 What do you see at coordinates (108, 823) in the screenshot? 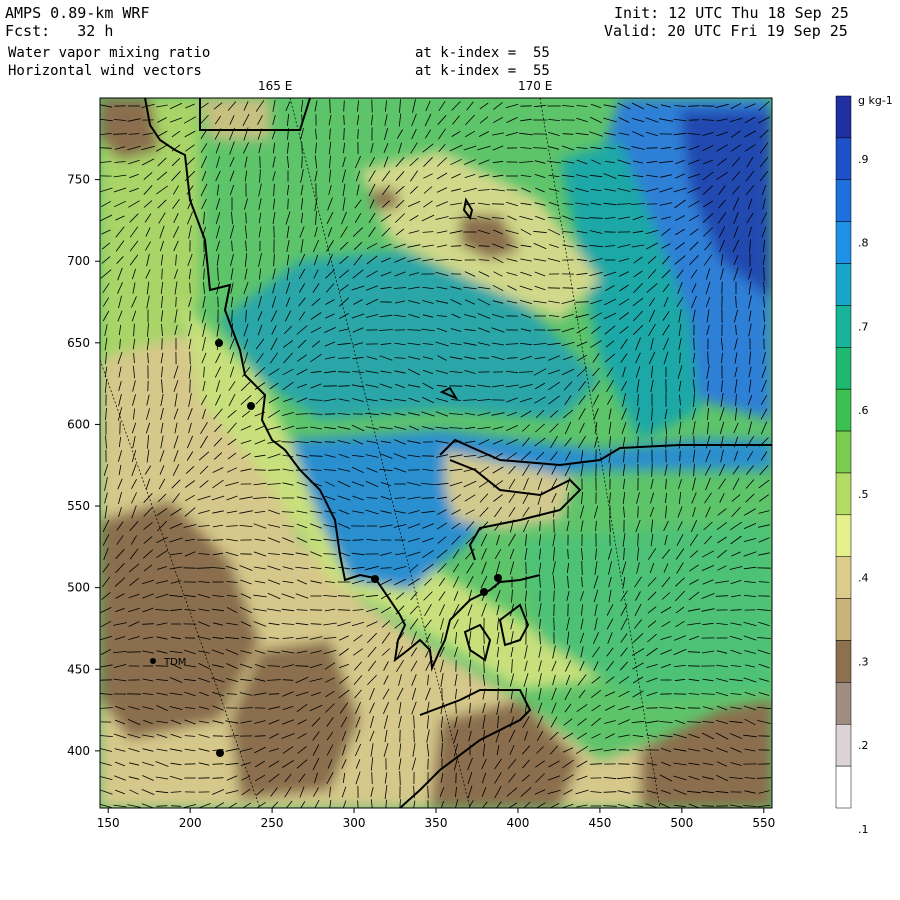
I see `x-tick-label: 150` at bounding box center [108, 823].